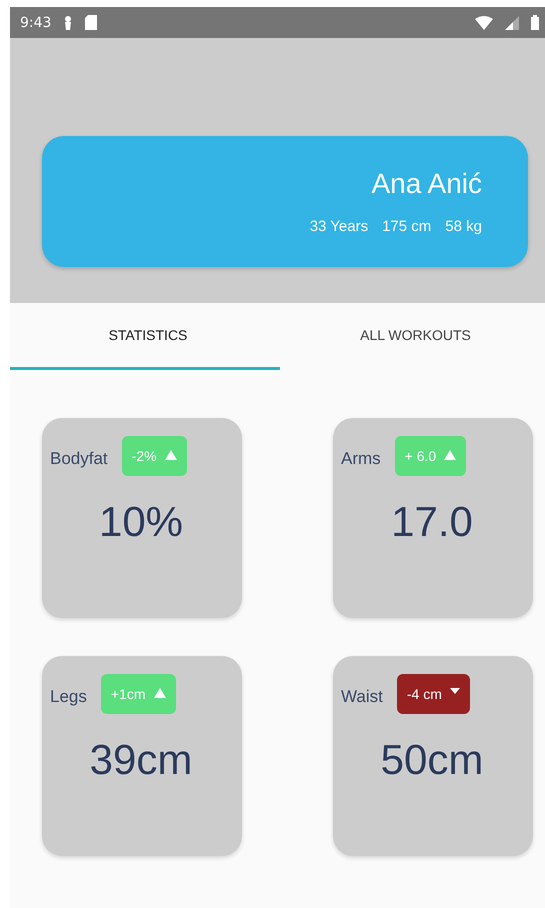 The height and width of the screenshot is (908, 545). I want to click on signal-icon, so click(512, 23).